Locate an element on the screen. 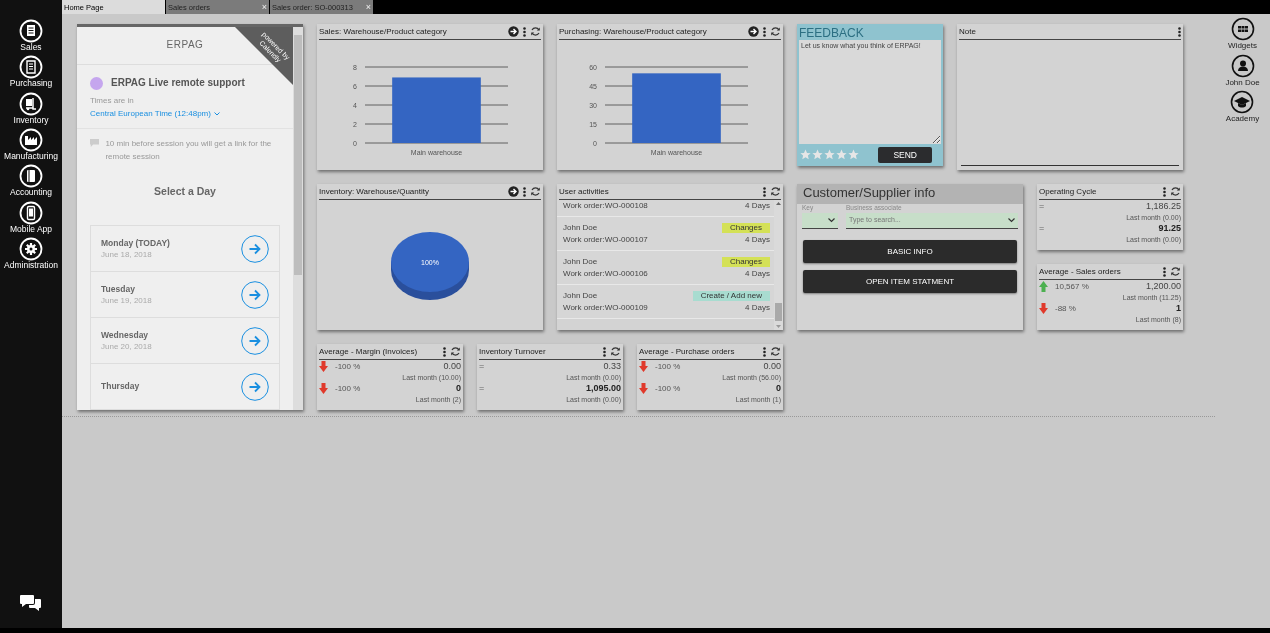  star-rating is located at coordinates (829, 155).